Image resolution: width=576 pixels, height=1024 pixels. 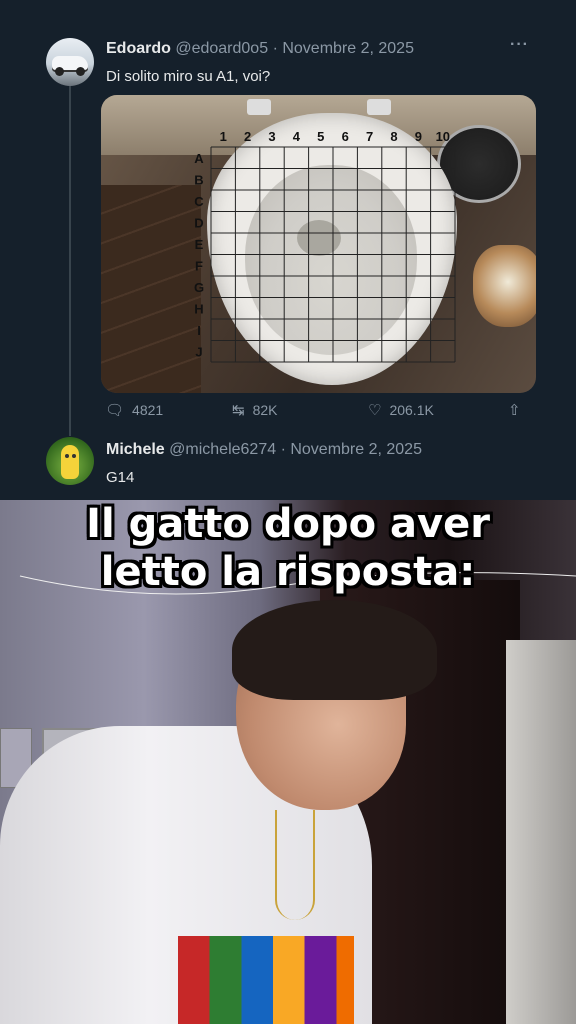 I want to click on reply-icon: 🗨, so click(x=115, y=410).